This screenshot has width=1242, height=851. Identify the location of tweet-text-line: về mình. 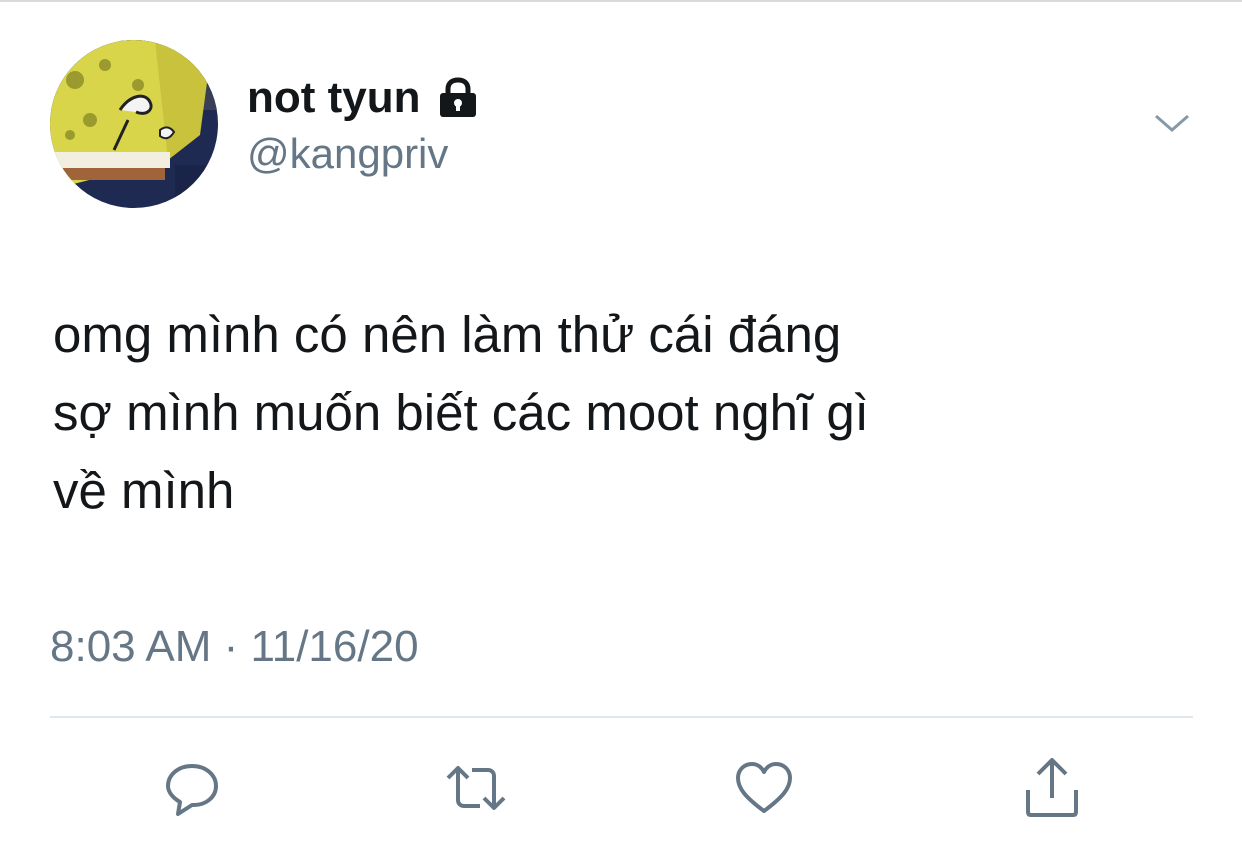
(144, 490).